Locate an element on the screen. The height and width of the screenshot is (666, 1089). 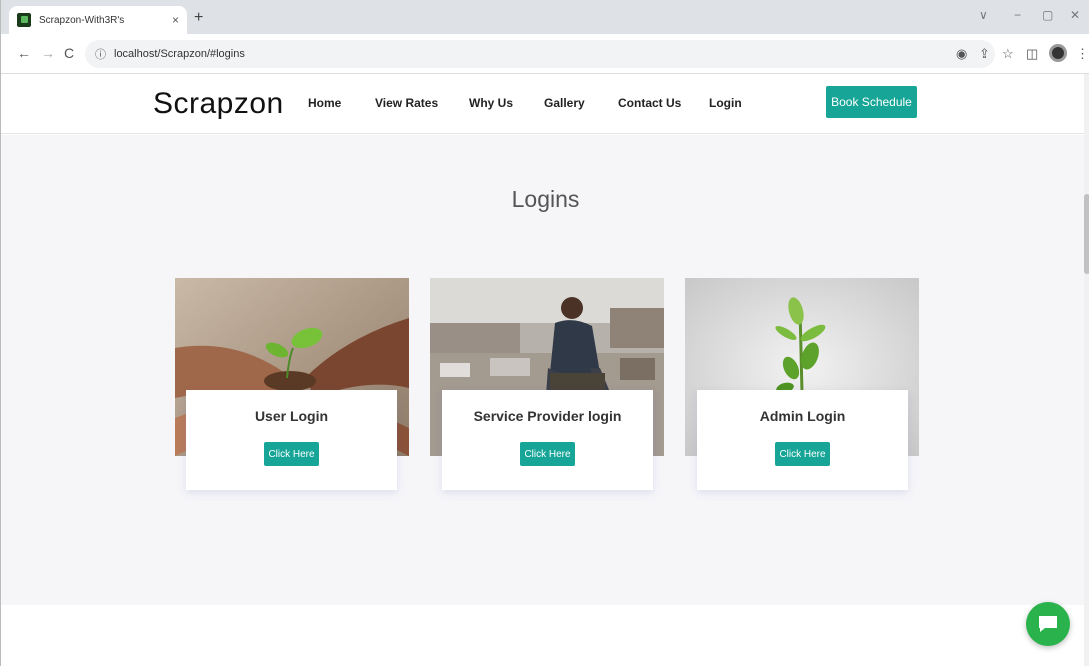
maximize-button: ▢ is located at coordinates (1047, 15).